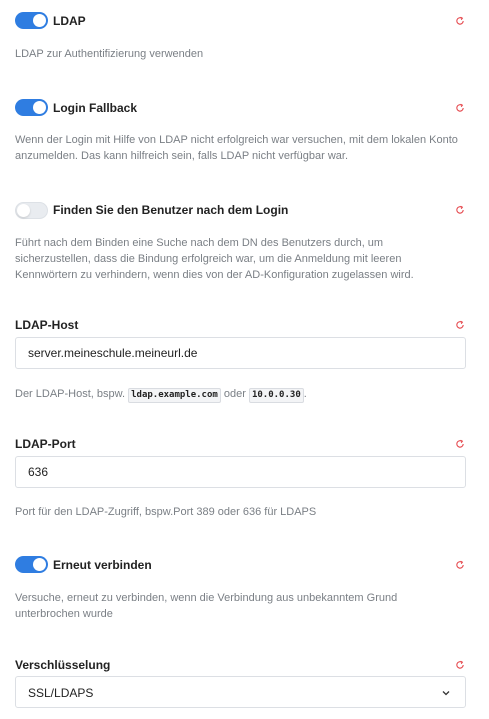 The width and height of the screenshot is (489, 719). What do you see at coordinates (31, 107) in the screenshot?
I see `login-fallback-toggle` at bounding box center [31, 107].